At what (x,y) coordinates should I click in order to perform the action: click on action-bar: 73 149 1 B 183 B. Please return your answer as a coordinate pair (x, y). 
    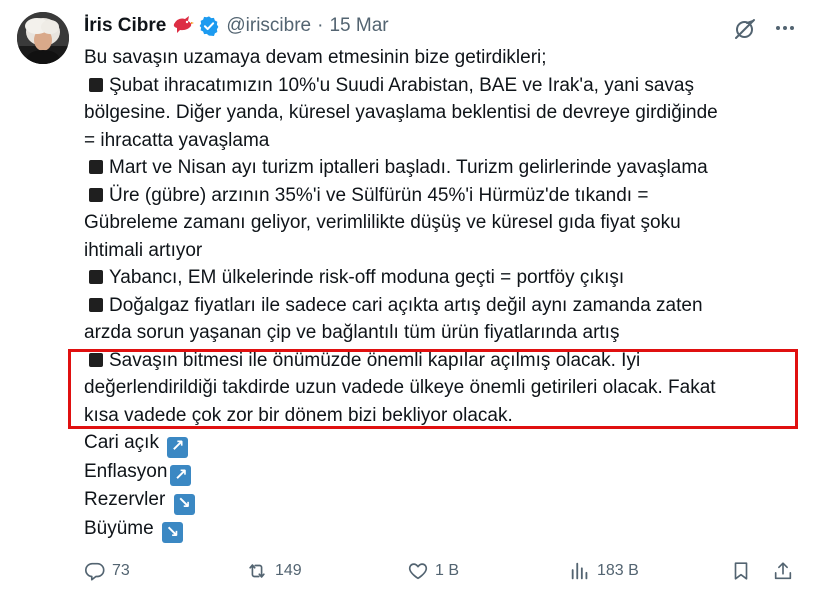
    Looking at the image, I should click on (407, 571).